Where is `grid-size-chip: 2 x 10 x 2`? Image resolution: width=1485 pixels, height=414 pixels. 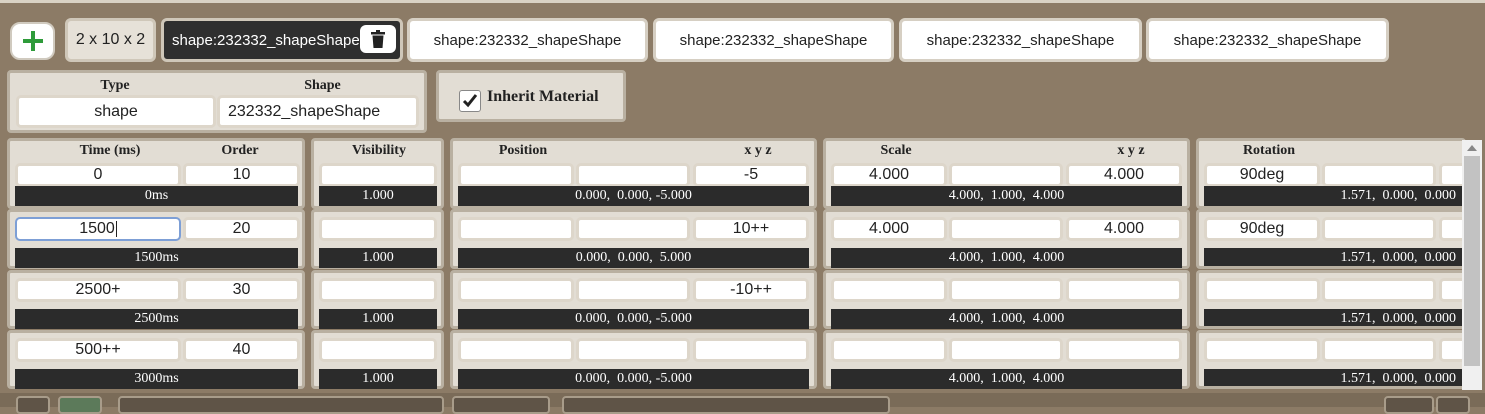 grid-size-chip: 2 x 10 x 2 is located at coordinates (110, 40).